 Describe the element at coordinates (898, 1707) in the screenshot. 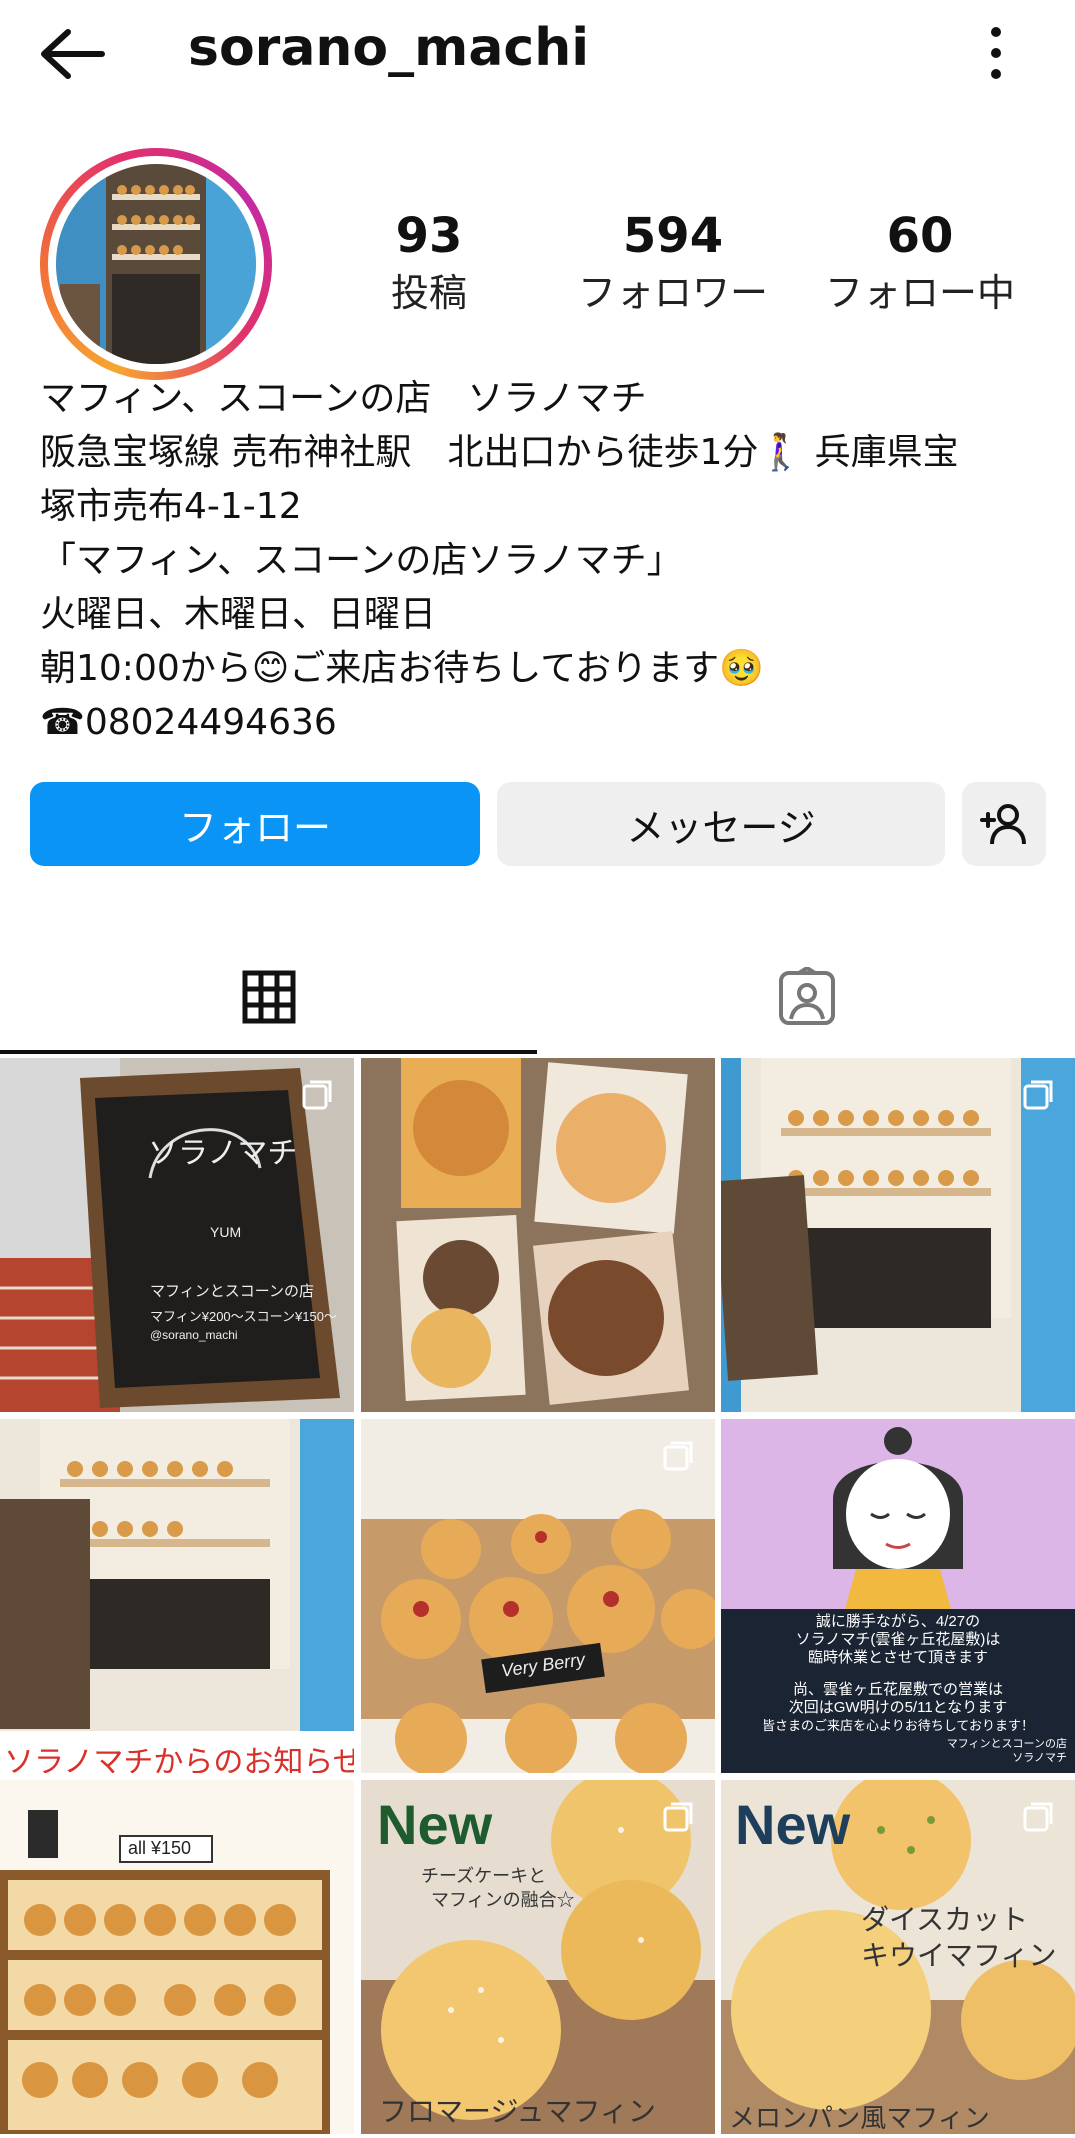

I see `notice-line: 次回はGW明けの5/11となります` at that location.